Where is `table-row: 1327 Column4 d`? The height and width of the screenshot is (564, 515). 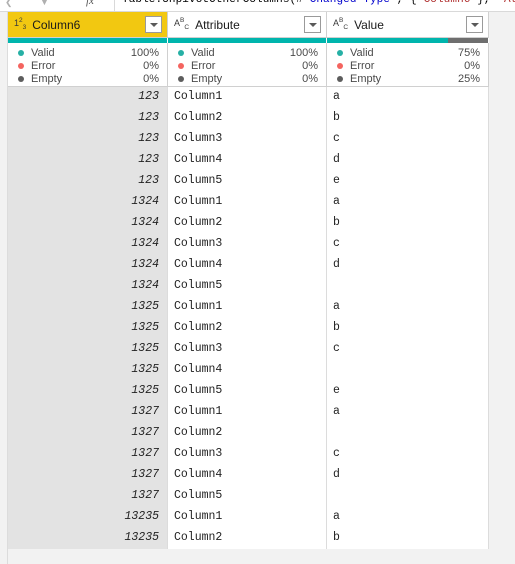
table-row: 1327 Column4 d is located at coordinates (248, 475).